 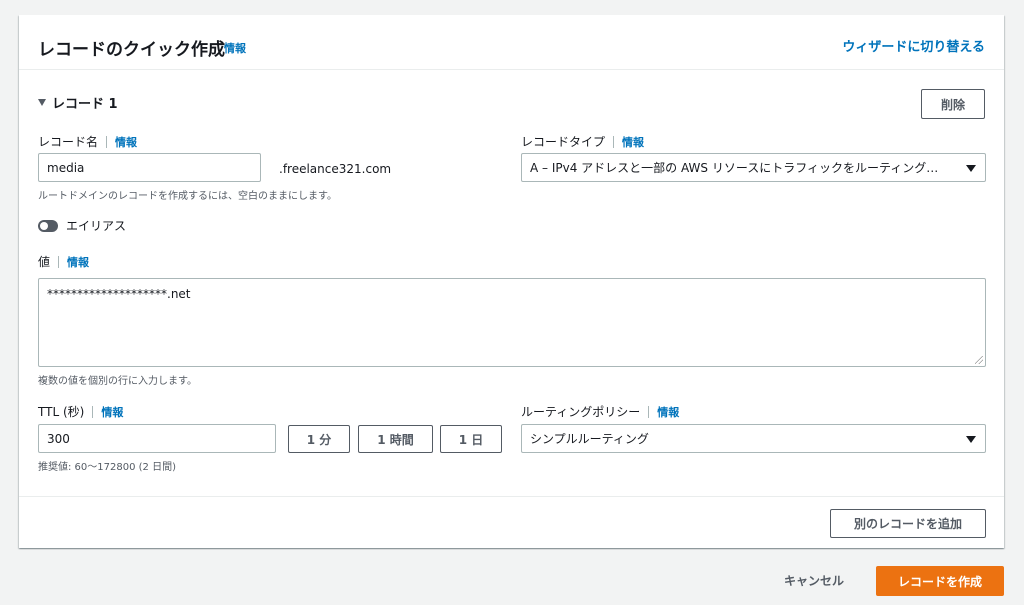 What do you see at coordinates (187, 196) in the screenshot?
I see `record-name-hint: ルートドメインのレコードを作成するには、空白のままにします。` at bounding box center [187, 196].